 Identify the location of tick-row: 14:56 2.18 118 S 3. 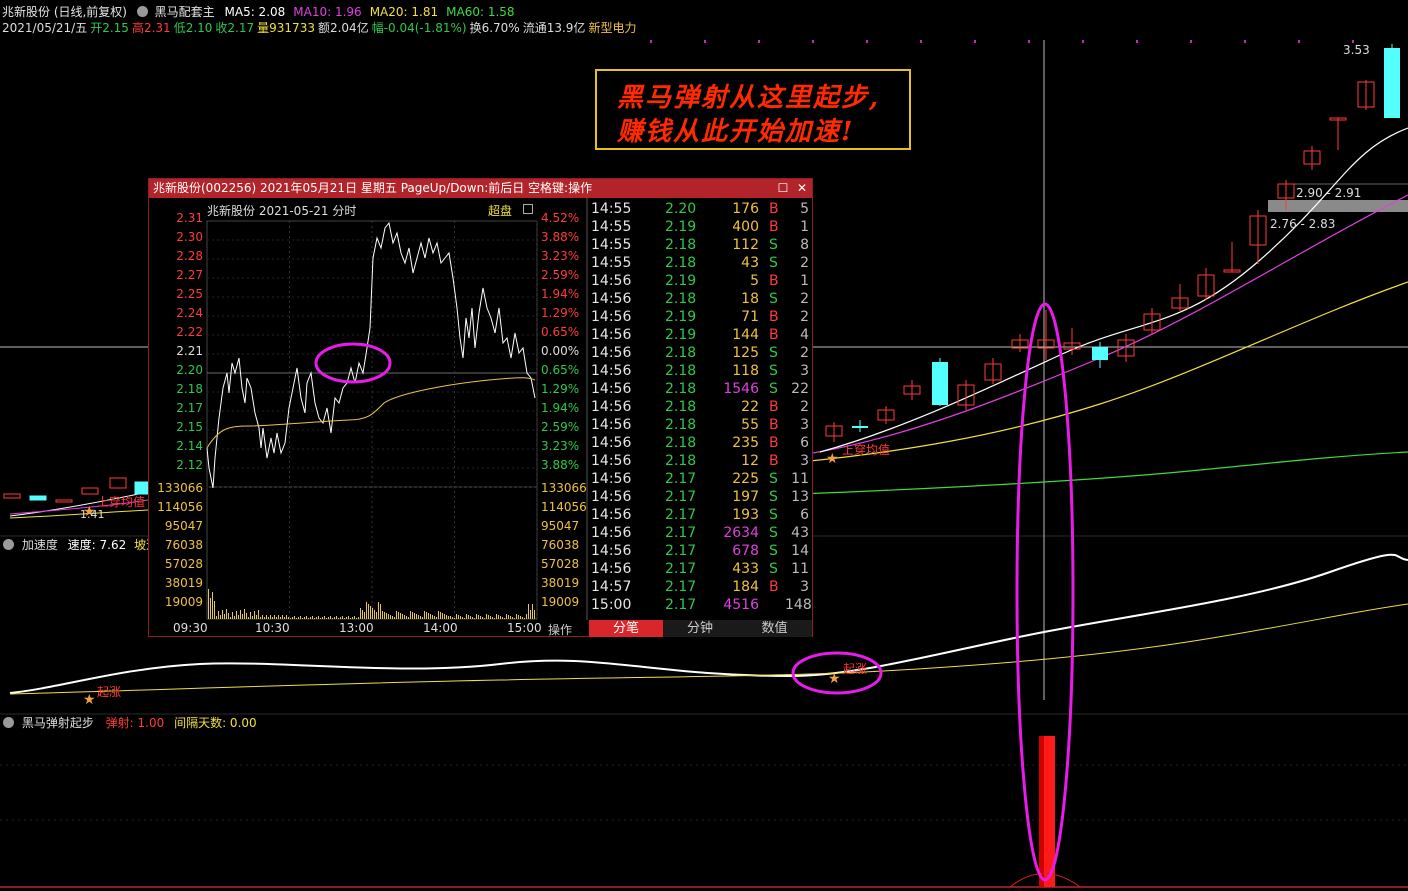
(700, 371).